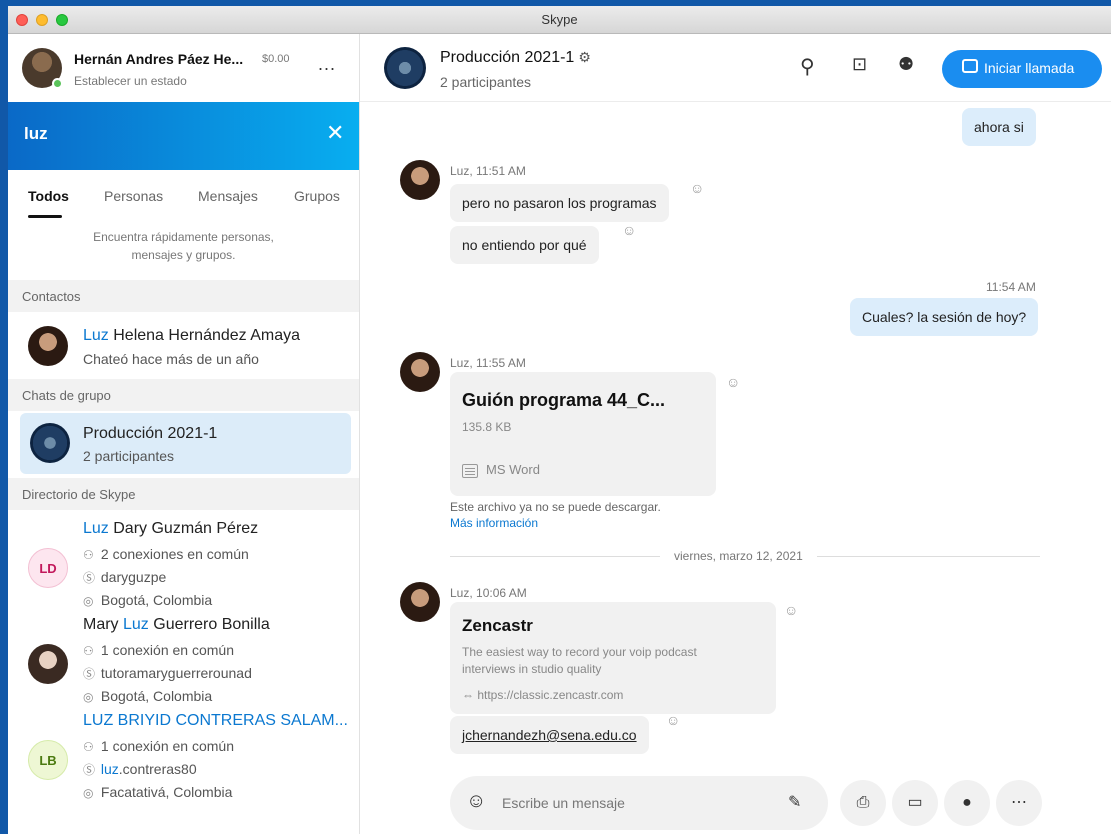 This screenshot has width=1111, height=834. What do you see at coordinates (48, 760) in the screenshot?
I see `avatar: LB` at bounding box center [48, 760].